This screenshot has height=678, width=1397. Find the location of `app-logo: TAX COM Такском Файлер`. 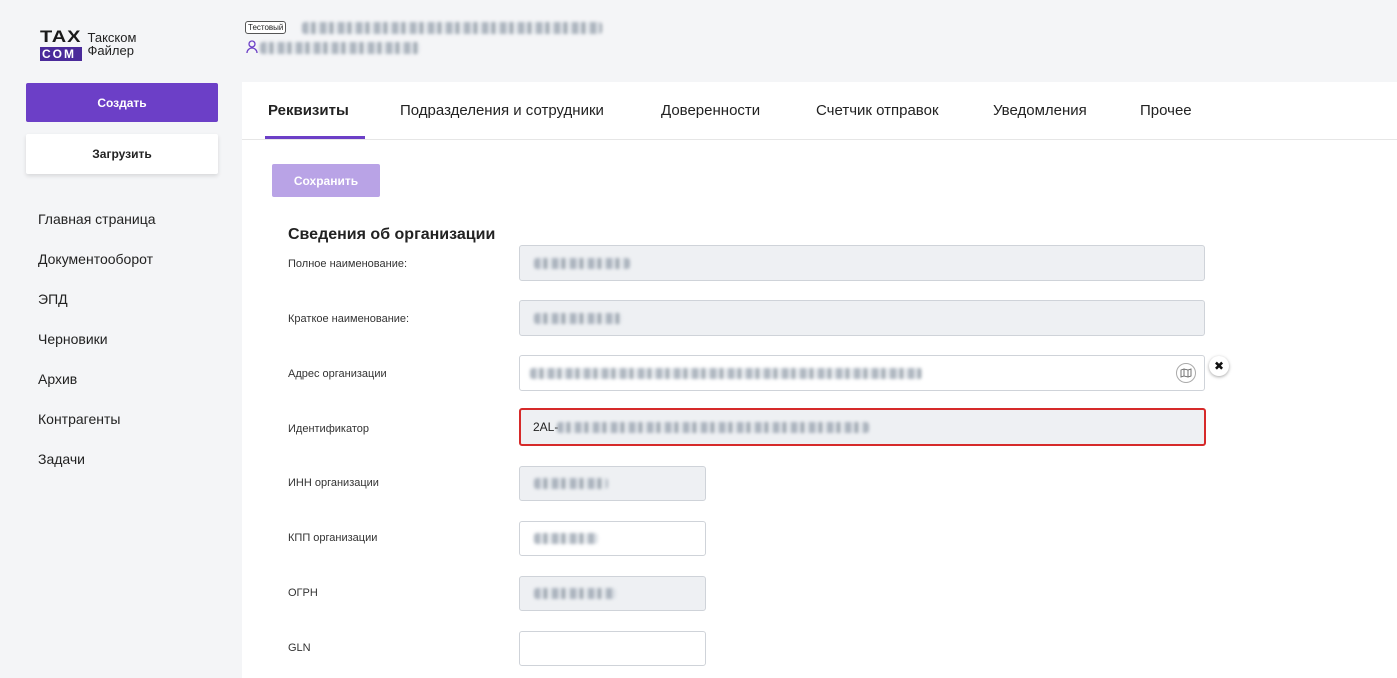

app-logo: TAX COM Такском Файлер is located at coordinates (88, 43).